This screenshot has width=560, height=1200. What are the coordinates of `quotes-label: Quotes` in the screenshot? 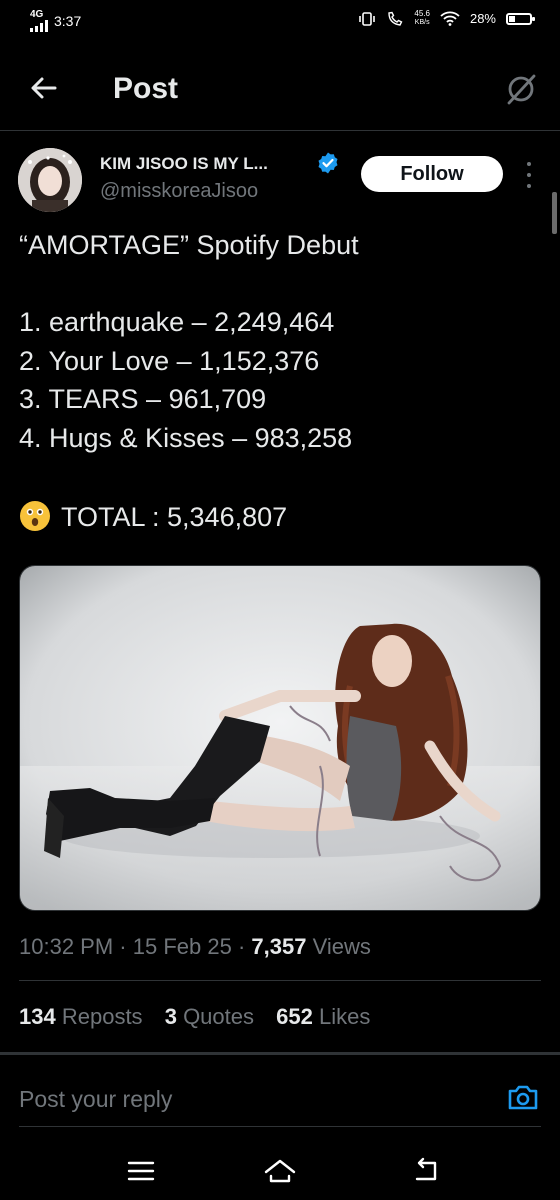 It's located at (218, 1016).